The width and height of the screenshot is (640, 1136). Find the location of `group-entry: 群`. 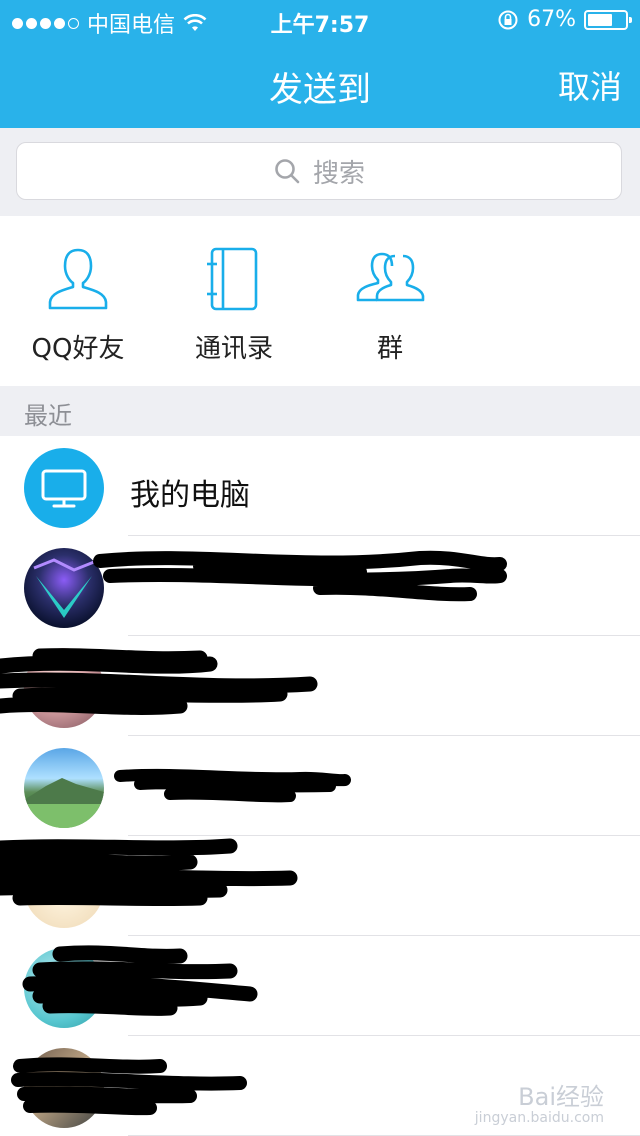

group-entry: 群 is located at coordinates (390, 304).